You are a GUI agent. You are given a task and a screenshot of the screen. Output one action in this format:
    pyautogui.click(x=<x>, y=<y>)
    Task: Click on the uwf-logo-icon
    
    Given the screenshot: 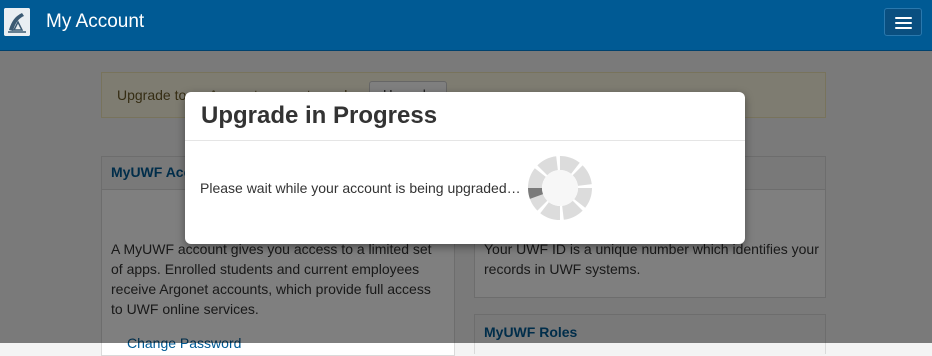 What is the action you would take?
    pyautogui.click(x=17, y=22)
    